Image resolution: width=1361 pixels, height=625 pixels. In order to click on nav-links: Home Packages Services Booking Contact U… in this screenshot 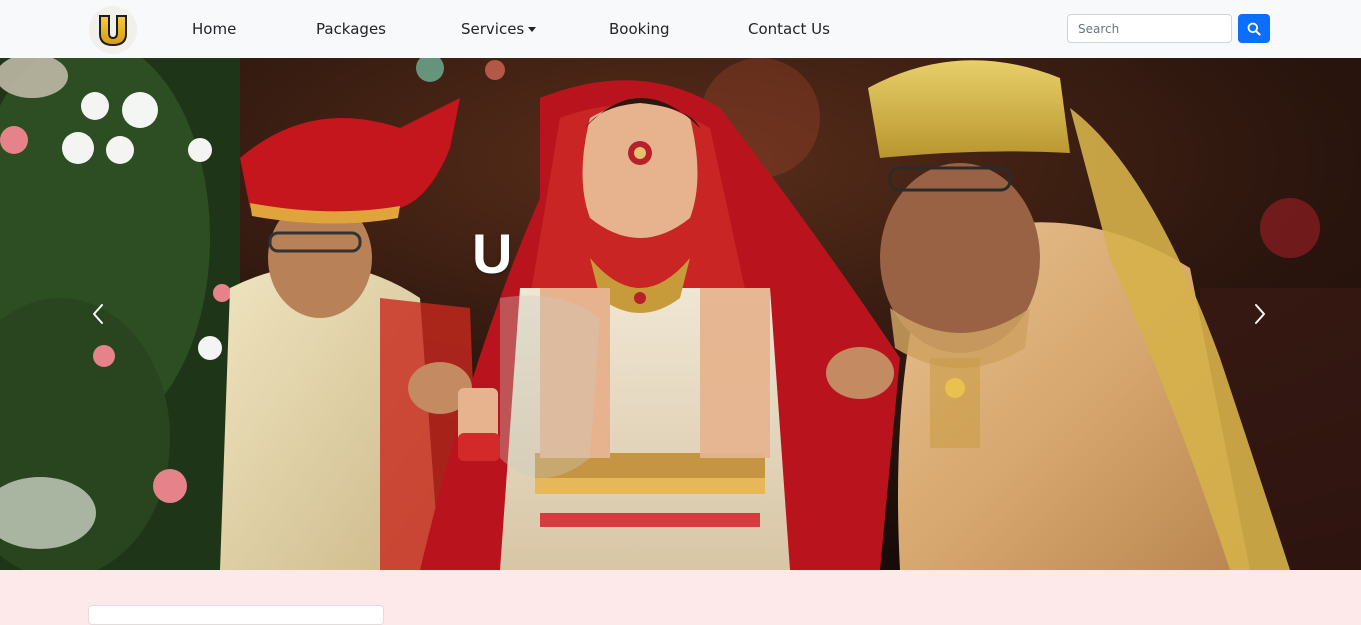, I will do `click(500, 29)`.